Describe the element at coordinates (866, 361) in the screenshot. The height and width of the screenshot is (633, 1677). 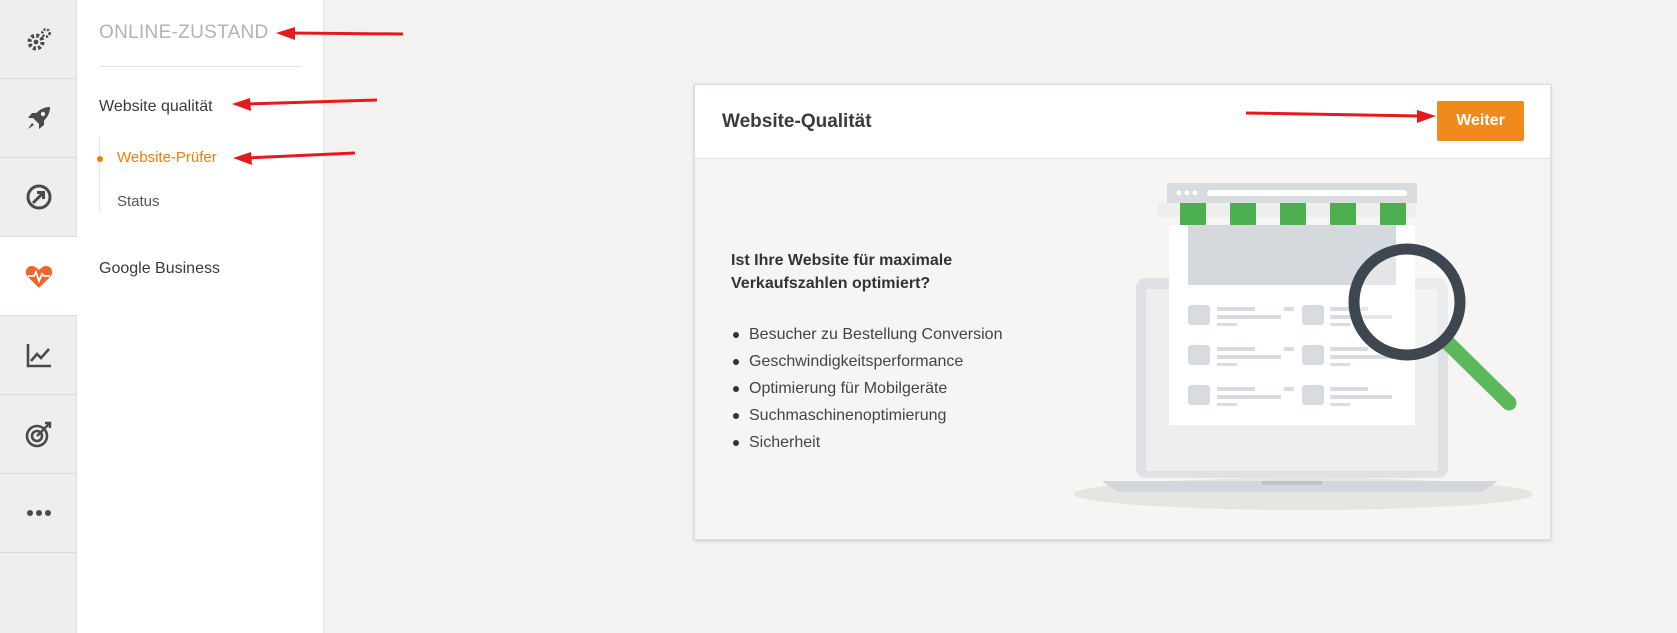
I see `list-item: Geschwindigkeitsperformance` at that location.